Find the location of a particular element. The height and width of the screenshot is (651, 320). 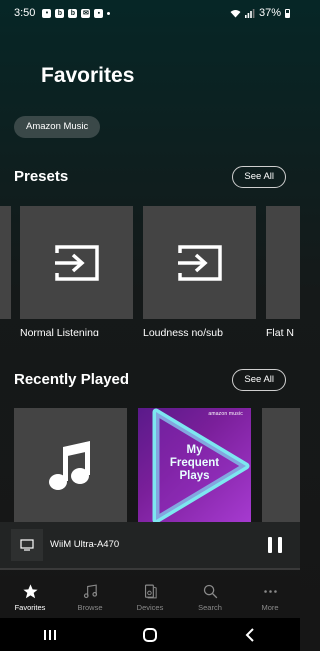

status-time: 3:50 is located at coordinates (25, 13).